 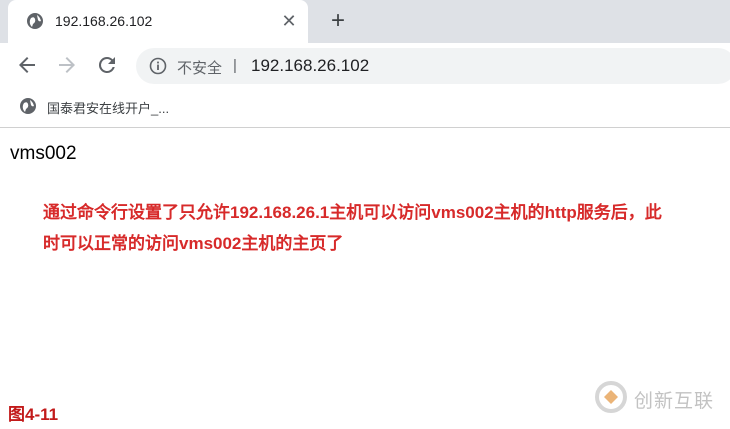 I want to click on forward-arrow-icon, so click(x=67, y=65).